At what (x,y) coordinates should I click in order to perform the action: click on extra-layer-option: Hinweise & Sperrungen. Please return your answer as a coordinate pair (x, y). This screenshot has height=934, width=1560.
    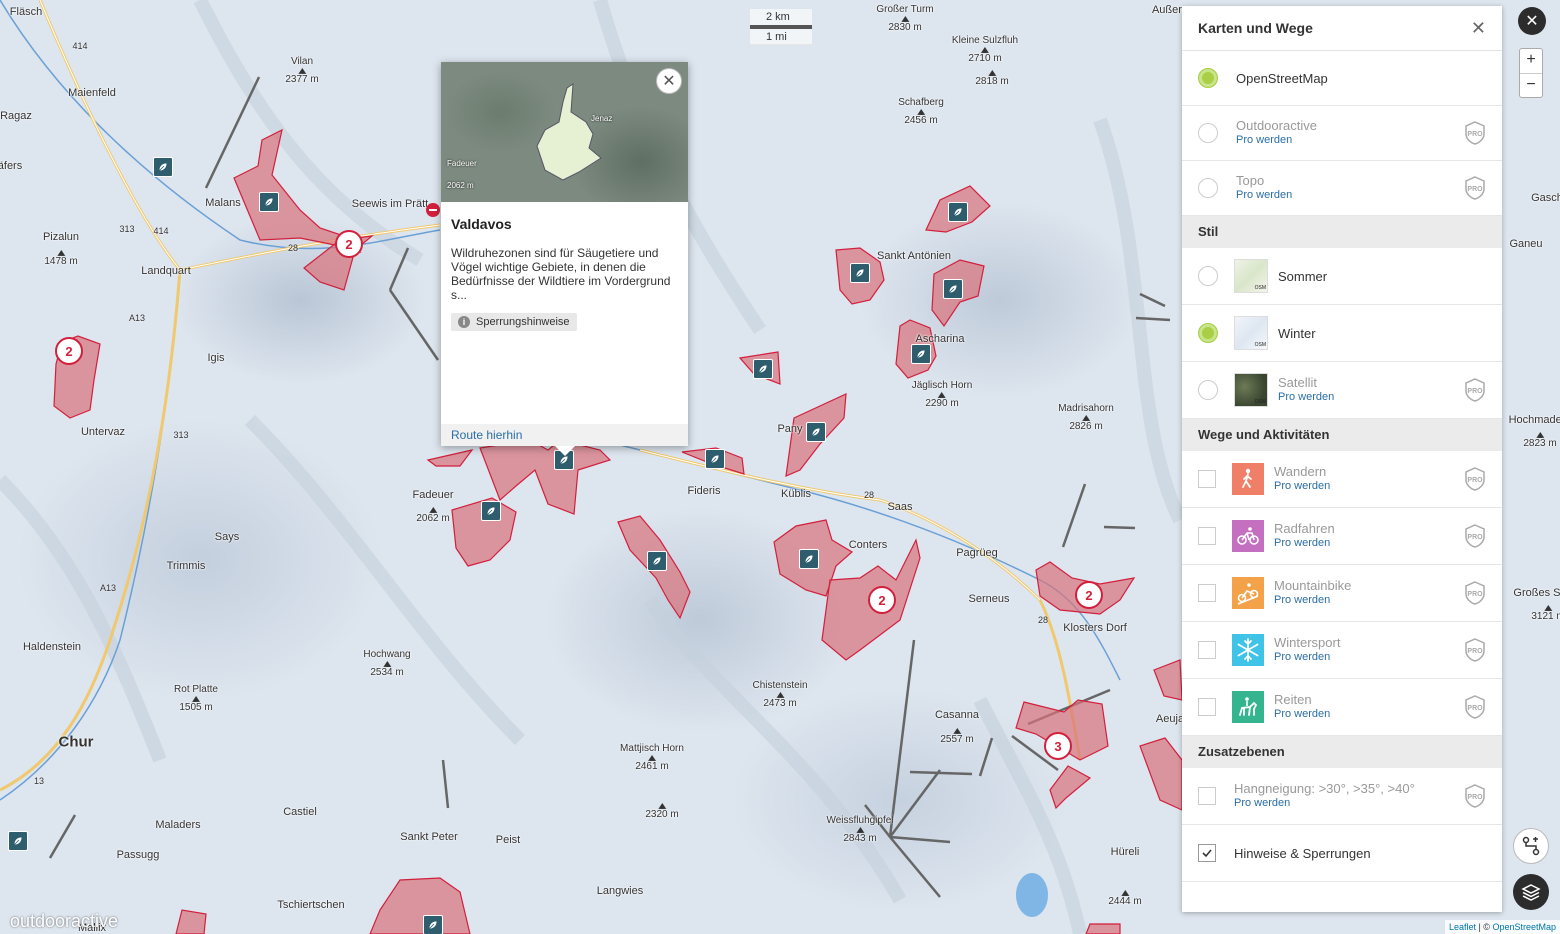
    Looking at the image, I should click on (1342, 853).